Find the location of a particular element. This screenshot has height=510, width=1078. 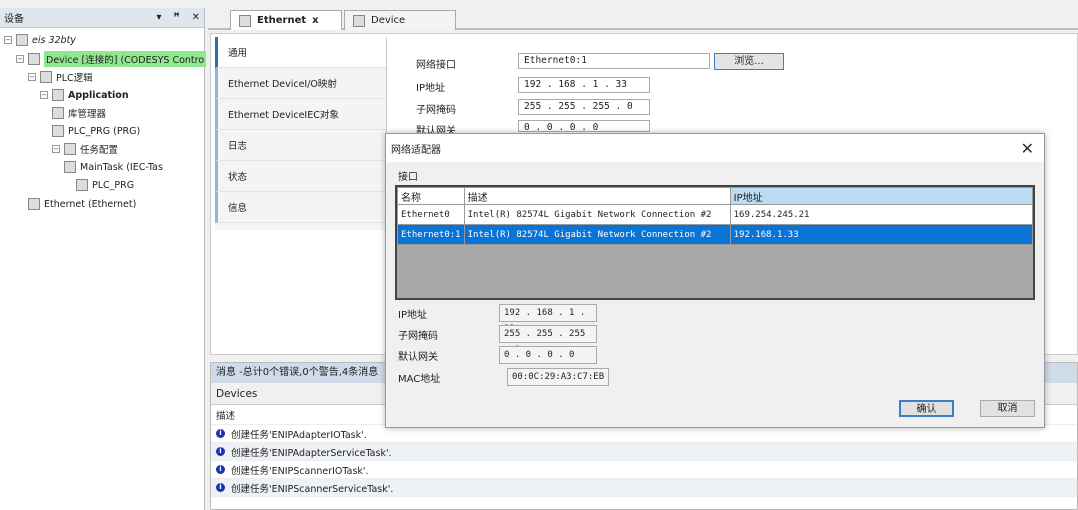

pin-icon: ꟸ is located at coordinates (176, 17).